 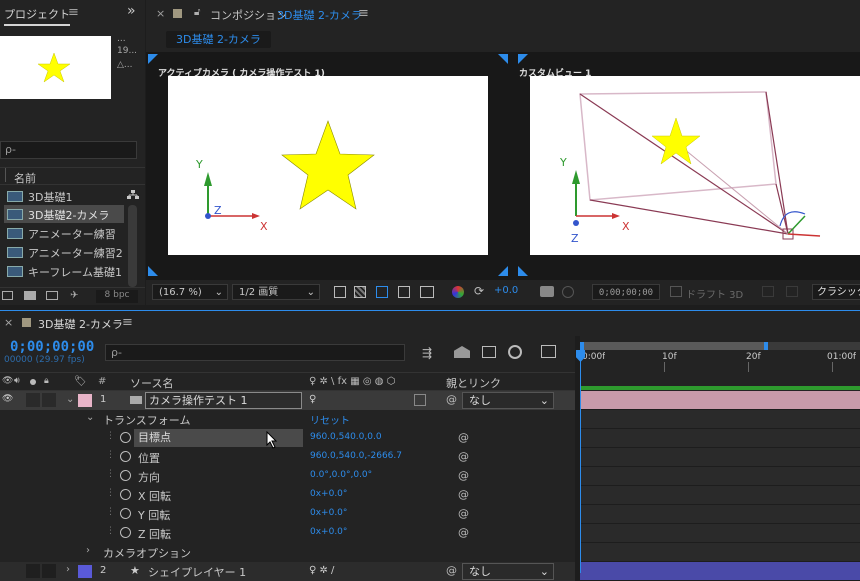 What do you see at coordinates (287, 457) in the screenshot?
I see `property-row: ⋮ 位置 960.0,540.0,-2666.7 @` at bounding box center [287, 457].